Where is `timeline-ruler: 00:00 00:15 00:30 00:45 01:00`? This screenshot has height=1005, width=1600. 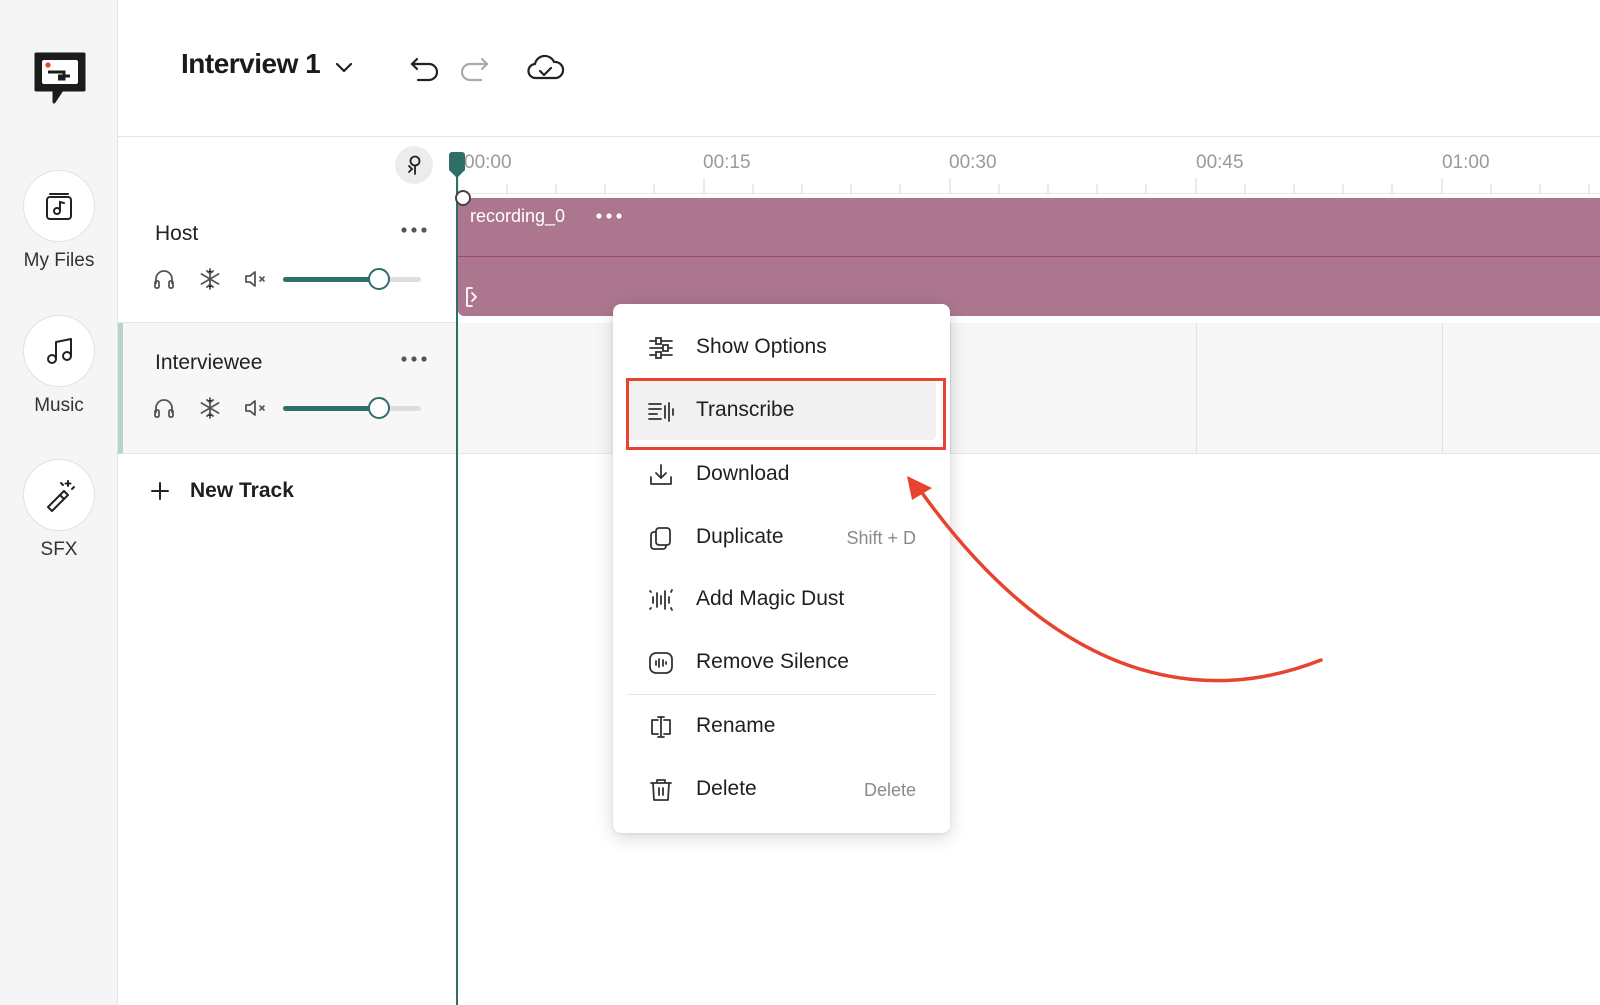 timeline-ruler: 00:00 00:15 00:30 00:45 01:00 is located at coordinates (1029, 166).